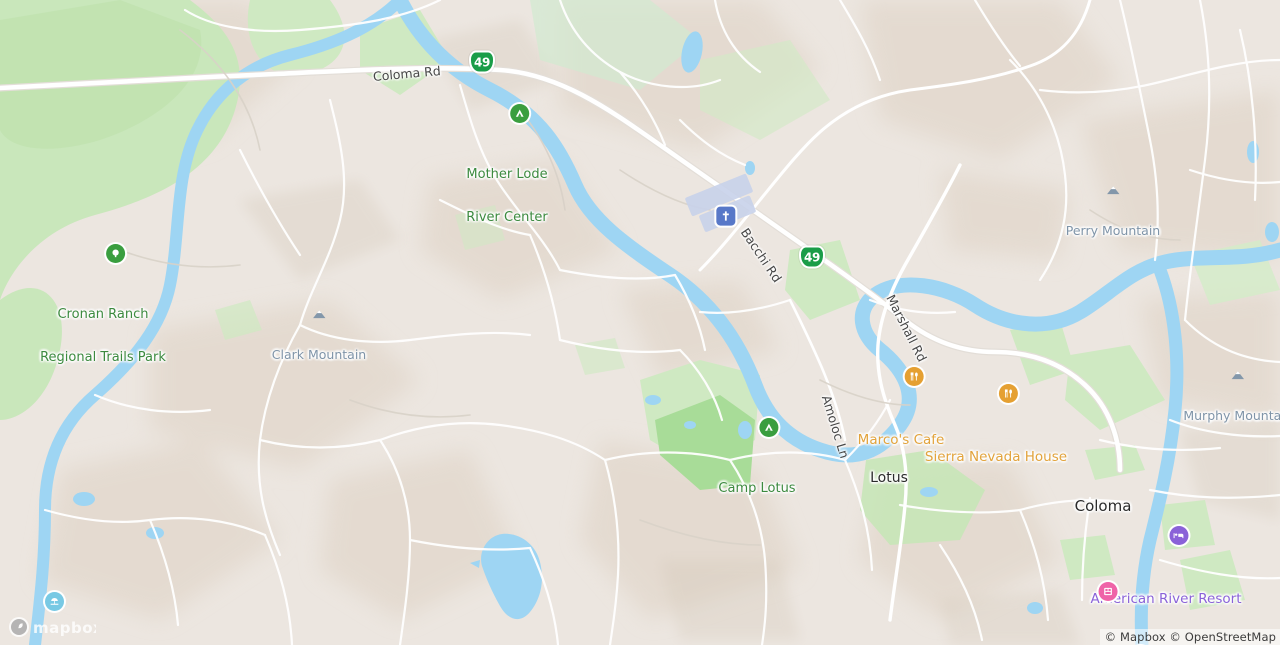 The height and width of the screenshot is (645, 1280). What do you see at coordinates (64, 628) in the screenshot?
I see `svg-text: mapbox` at bounding box center [64, 628].